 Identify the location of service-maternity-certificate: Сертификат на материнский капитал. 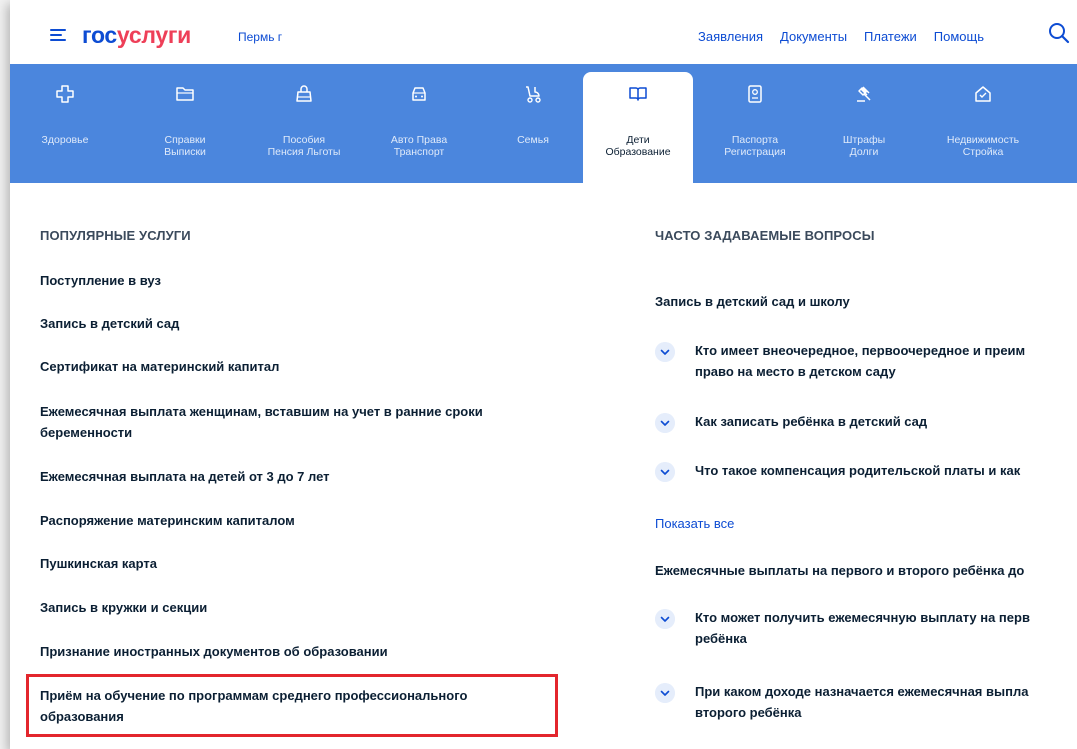
(305, 366).